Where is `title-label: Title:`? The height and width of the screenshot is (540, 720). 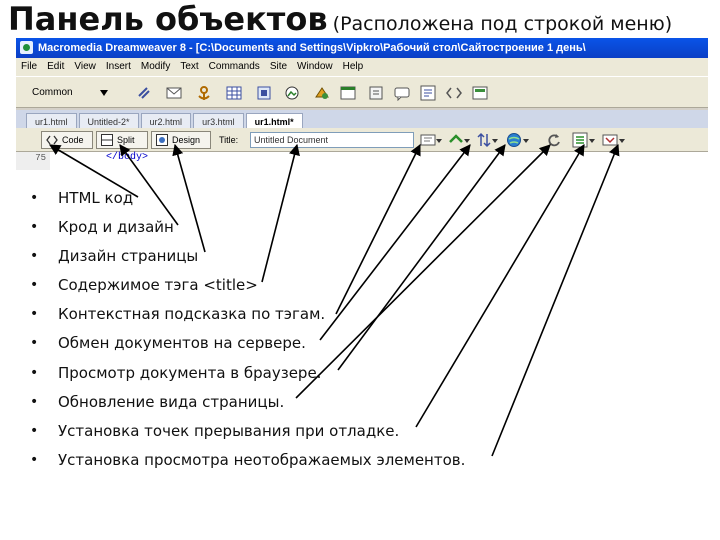
title-label: Title: is located at coordinates (229, 140).